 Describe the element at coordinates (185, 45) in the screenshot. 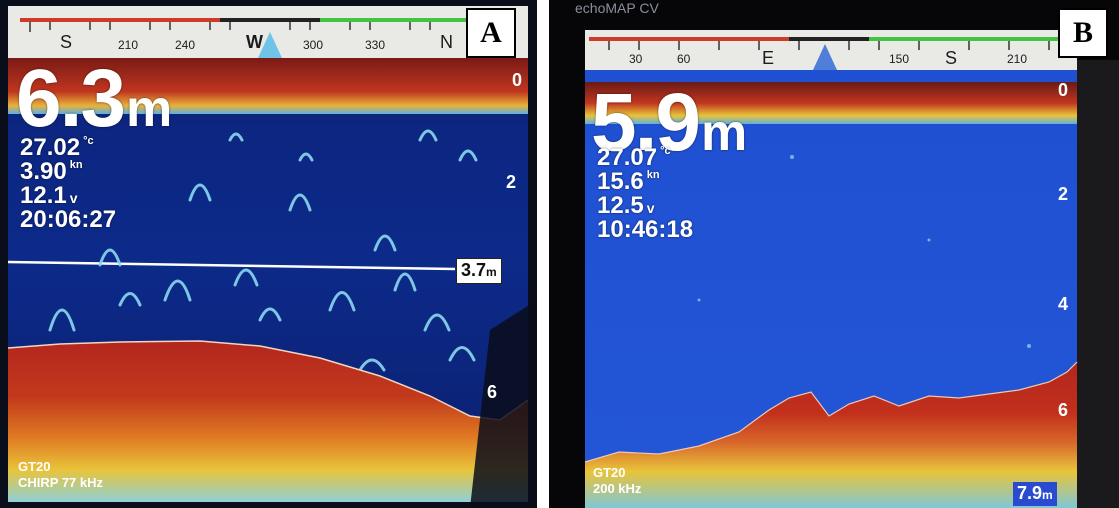

I see `compass-label: 240` at that location.